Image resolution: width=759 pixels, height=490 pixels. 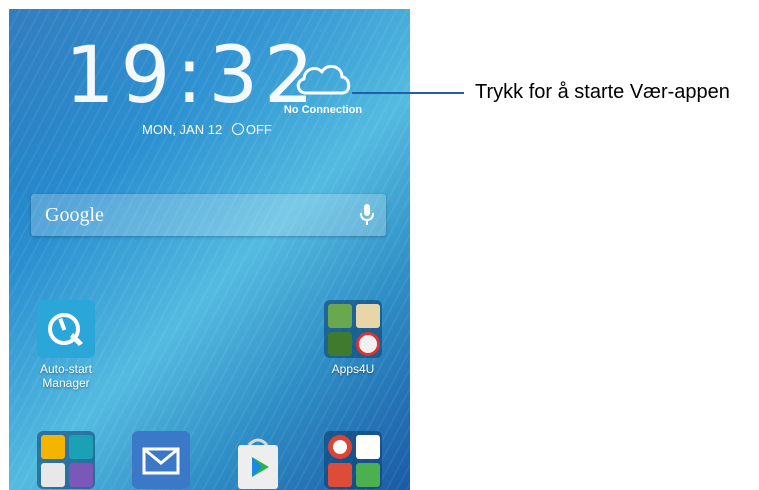 I want to click on alarm-status: OFF, so click(x=258, y=129).